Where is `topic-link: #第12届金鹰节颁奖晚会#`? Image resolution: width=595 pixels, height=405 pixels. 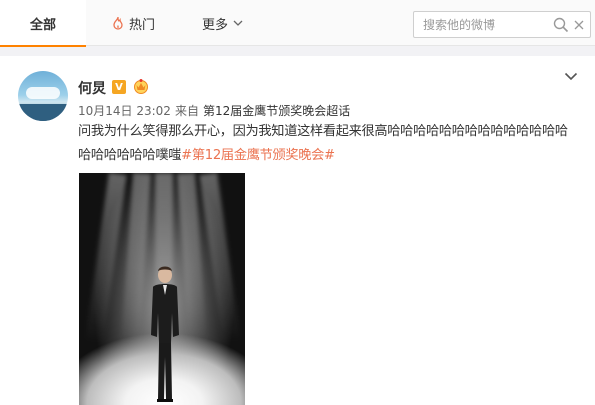
topic-link: #第12届金鹰节颁奖晚会# is located at coordinates (258, 155).